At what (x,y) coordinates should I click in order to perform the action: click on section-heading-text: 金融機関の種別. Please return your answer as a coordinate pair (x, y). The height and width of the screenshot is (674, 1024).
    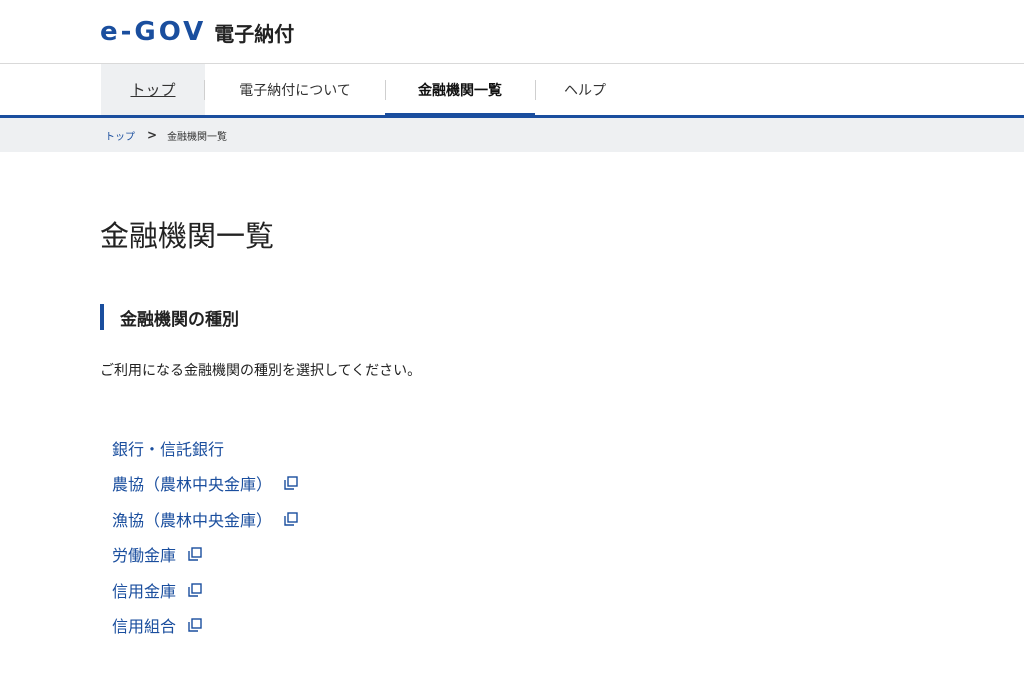
    Looking at the image, I should click on (179, 319).